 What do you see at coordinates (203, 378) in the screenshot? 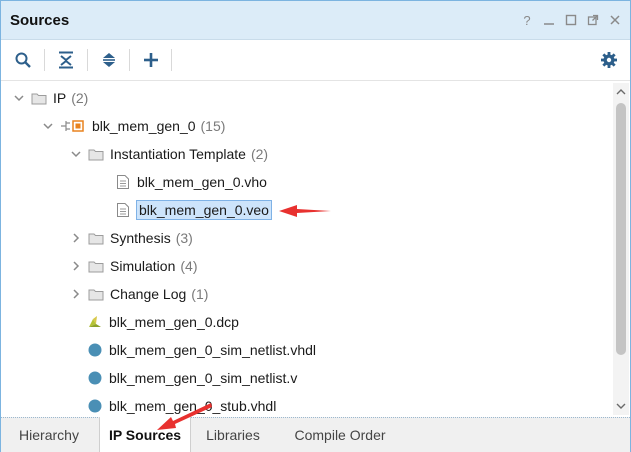
I see `tree-node-label: blk_mem_gen_0_sim_netlist.v` at bounding box center [203, 378].